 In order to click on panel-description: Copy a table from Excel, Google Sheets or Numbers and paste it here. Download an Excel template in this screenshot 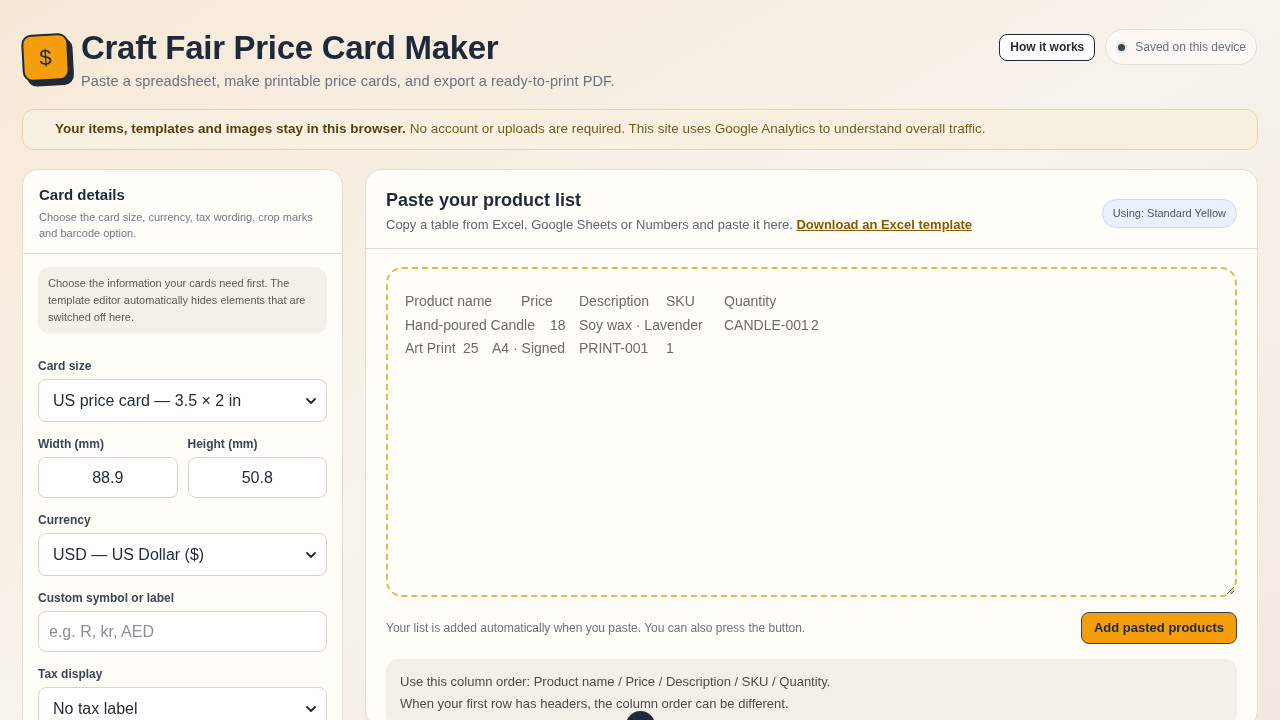, I will do `click(679, 225)`.